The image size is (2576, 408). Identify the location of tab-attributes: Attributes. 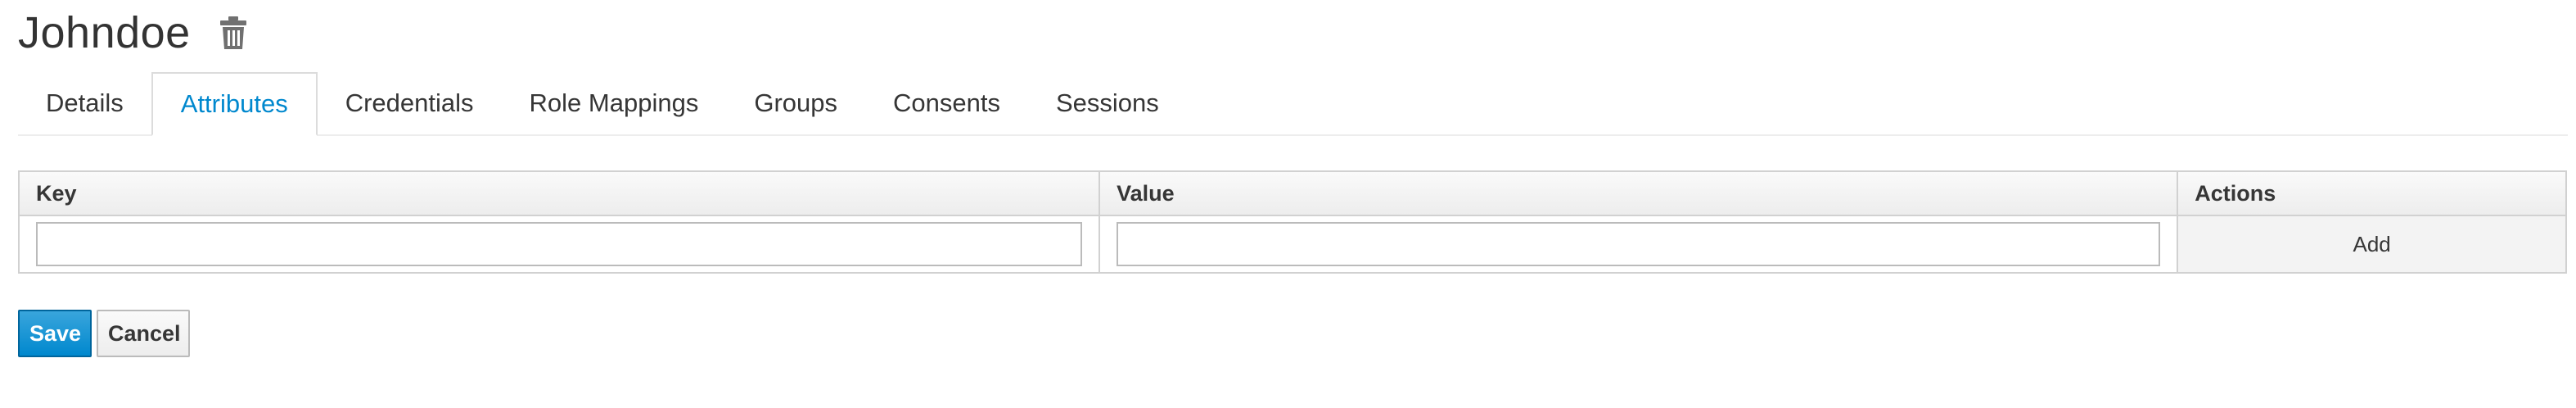
(234, 104).